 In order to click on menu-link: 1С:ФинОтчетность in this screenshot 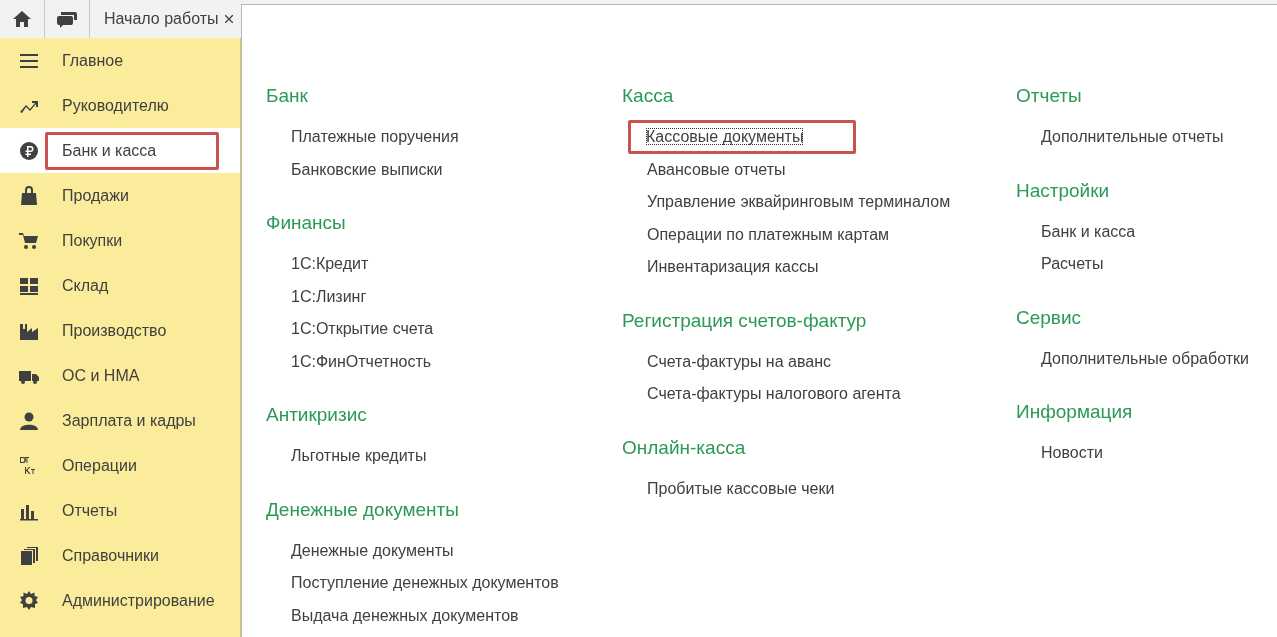, I will do `click(361, 361)`.